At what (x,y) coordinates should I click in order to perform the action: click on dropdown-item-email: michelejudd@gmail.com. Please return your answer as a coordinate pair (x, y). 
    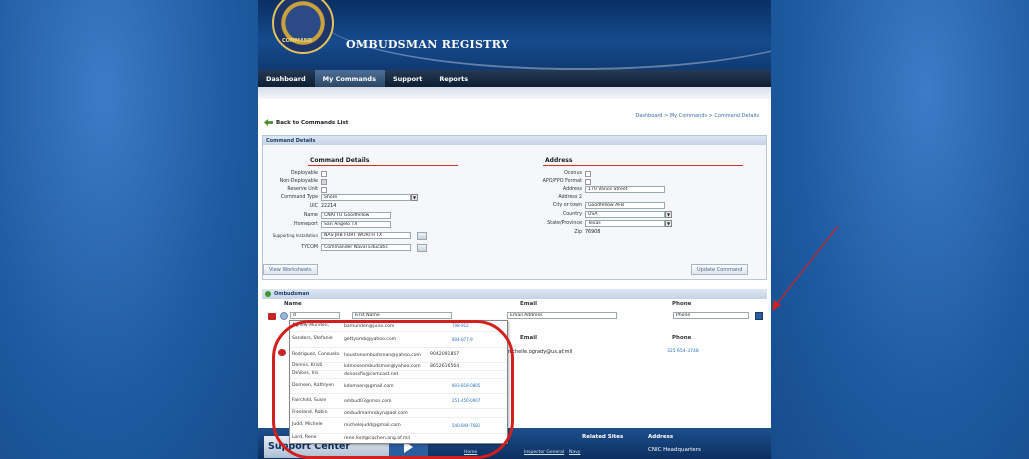
    Looking at the image, I should click on (372, 426).